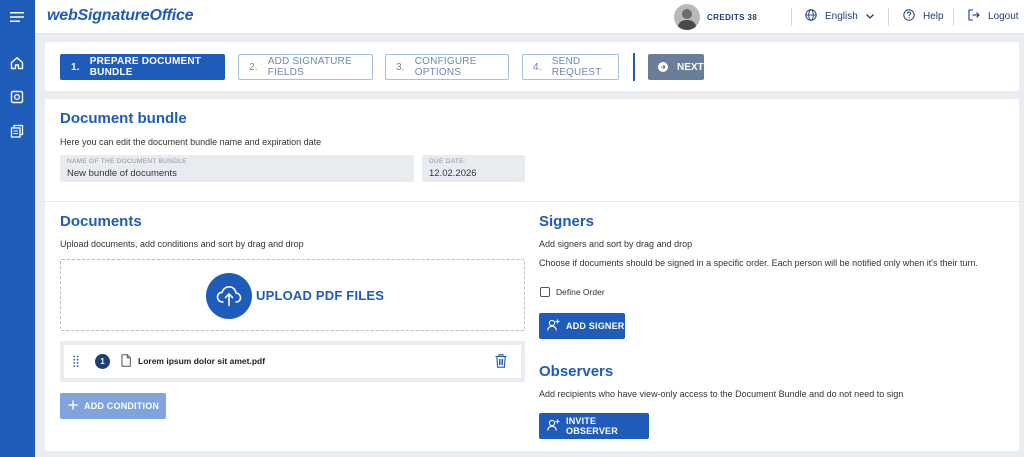  Describe the element at coordinates (576, 67) in the screenshot. I see `step-label: SEND REQUEST` at that location.